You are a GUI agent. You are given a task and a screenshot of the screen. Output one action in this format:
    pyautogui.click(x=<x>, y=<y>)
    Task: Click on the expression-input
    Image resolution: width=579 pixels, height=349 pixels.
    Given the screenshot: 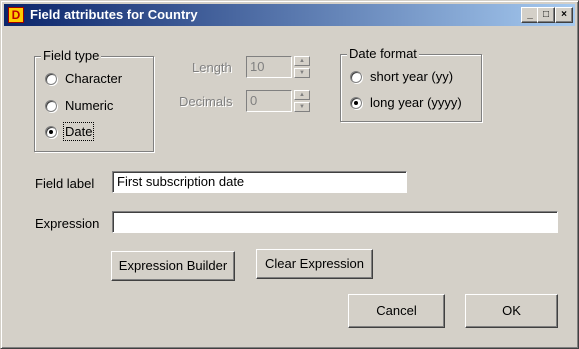 What is the action you would take?
    pyautogui.click(x=335, y=222)
    